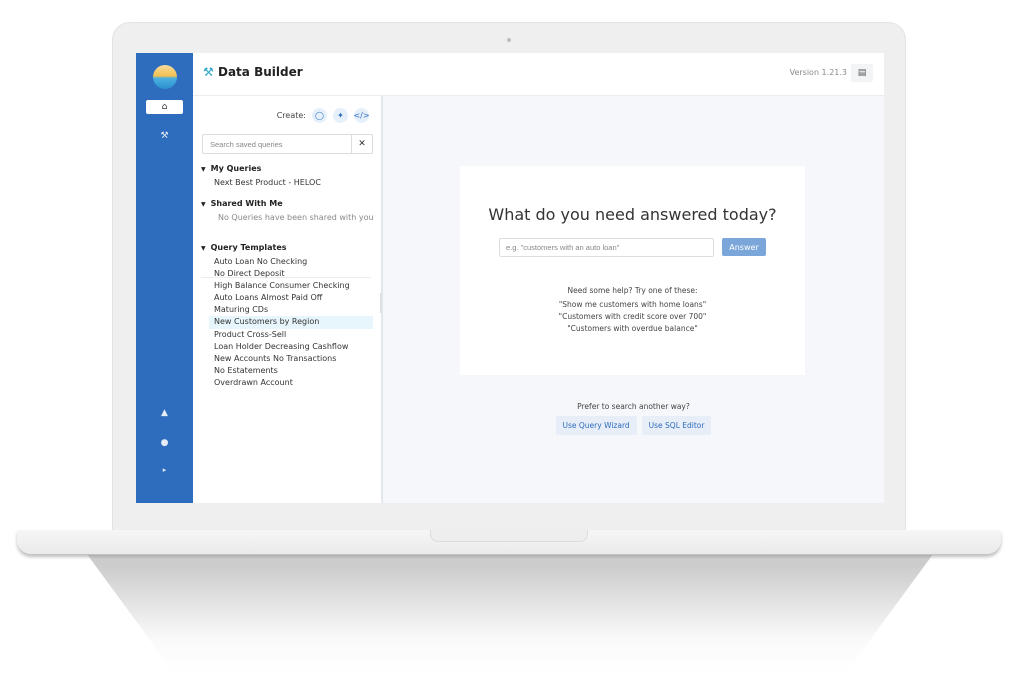 Image resolution: width=1024 pixels, height=680 pixels. Describe the element at coordinates (164, 443) in the screenshot. I see `user-icon: ●` at that location.